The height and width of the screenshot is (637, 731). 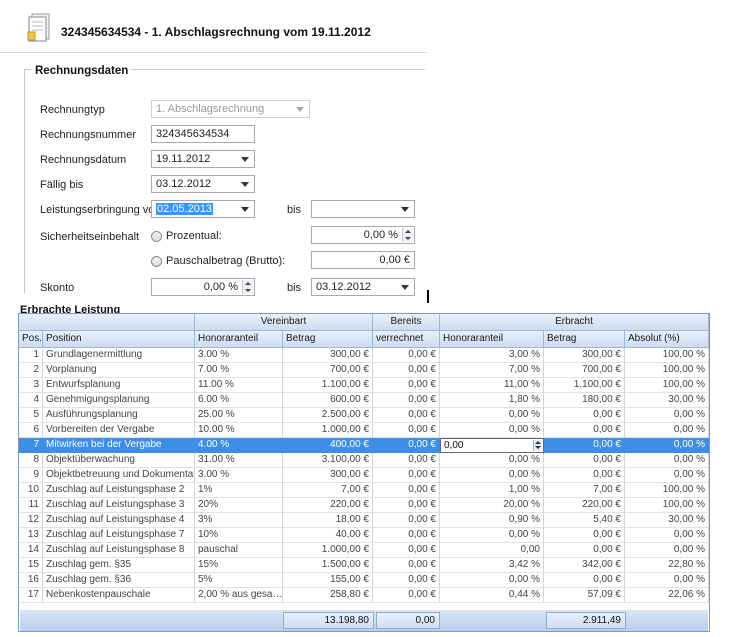 What do you see at coordinates (584, 520) in the screenshot?
I see `cell-erbracht-betrag: 5,40 €` at bounding box center [584, 520].